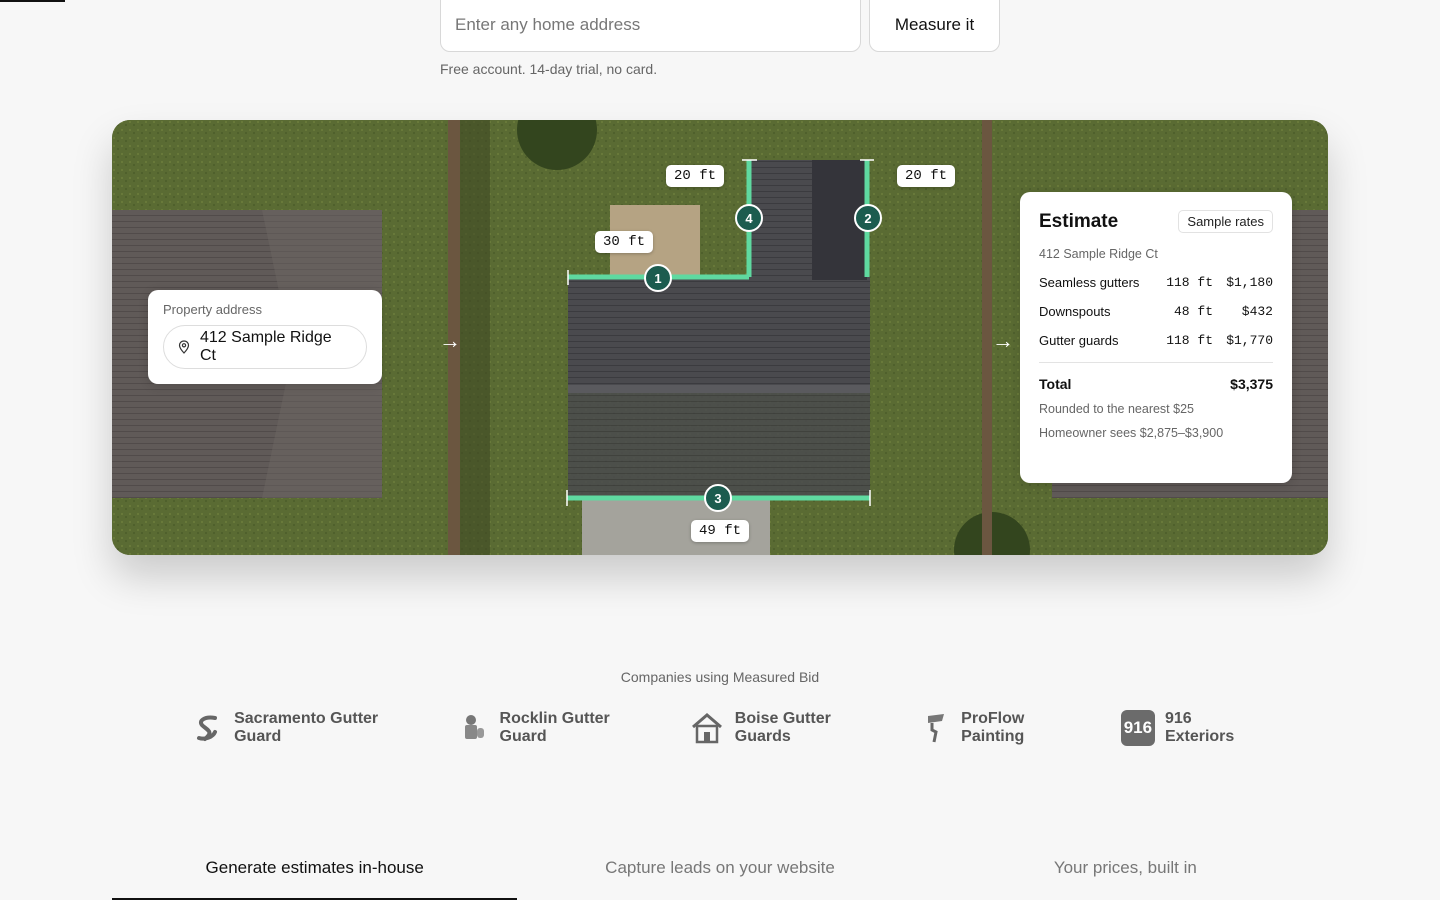 The height and width of the screenshot is (900, 1440). What do you see at coordinates (1156, 384) in the screenshot?
I see `estimate-total-row: Total $3,375` at bounding box center [1156, 384].